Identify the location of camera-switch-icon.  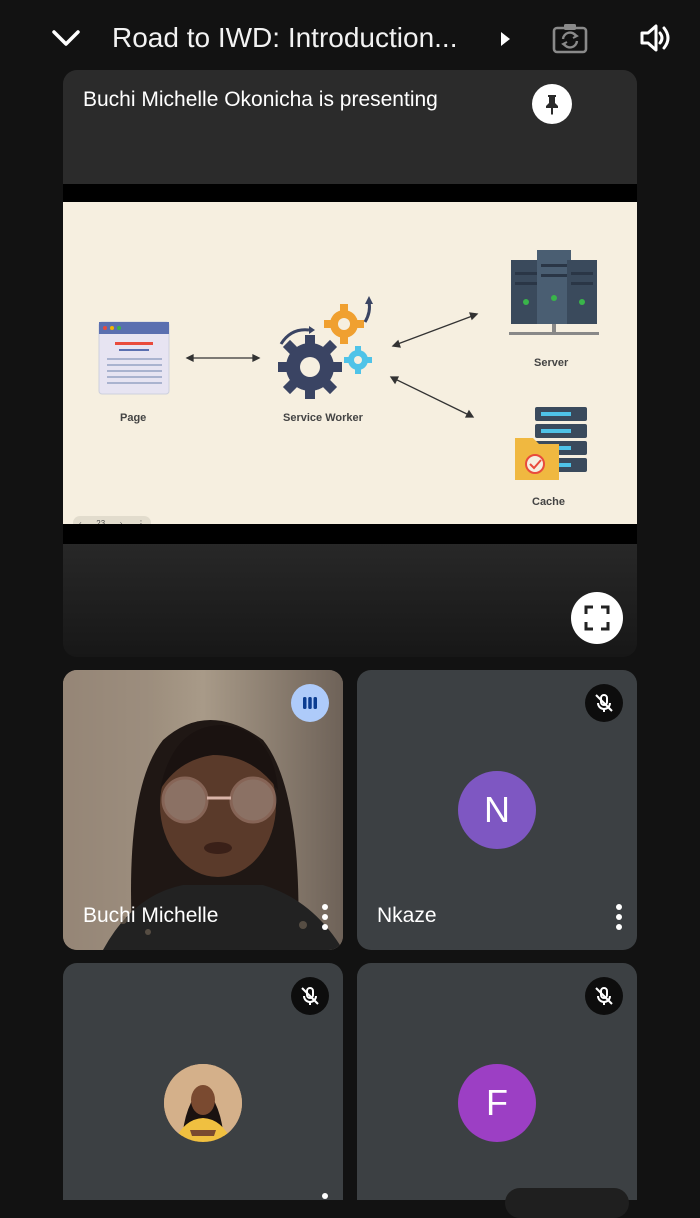
(570, 38).